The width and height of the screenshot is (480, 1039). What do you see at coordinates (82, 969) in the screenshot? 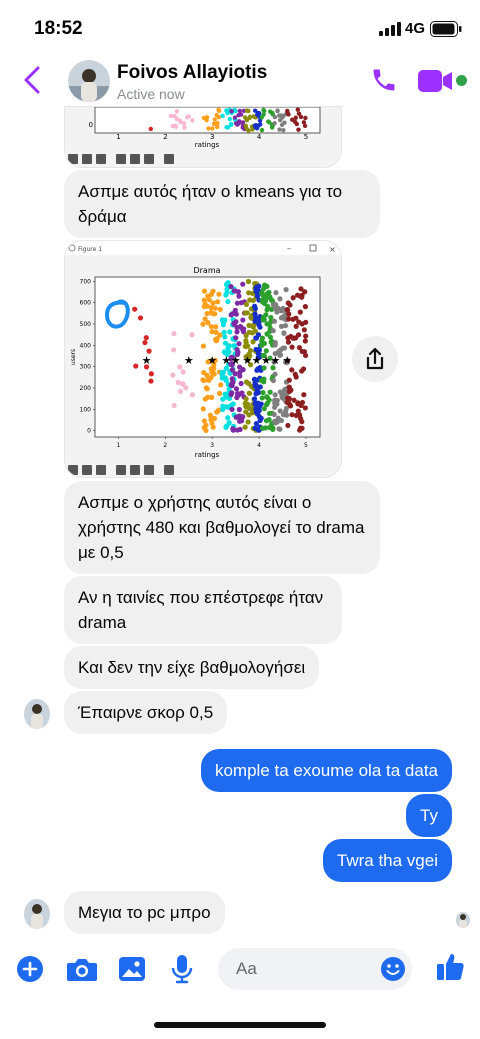
I see `camera-icon` at bounding box center [82, 969].